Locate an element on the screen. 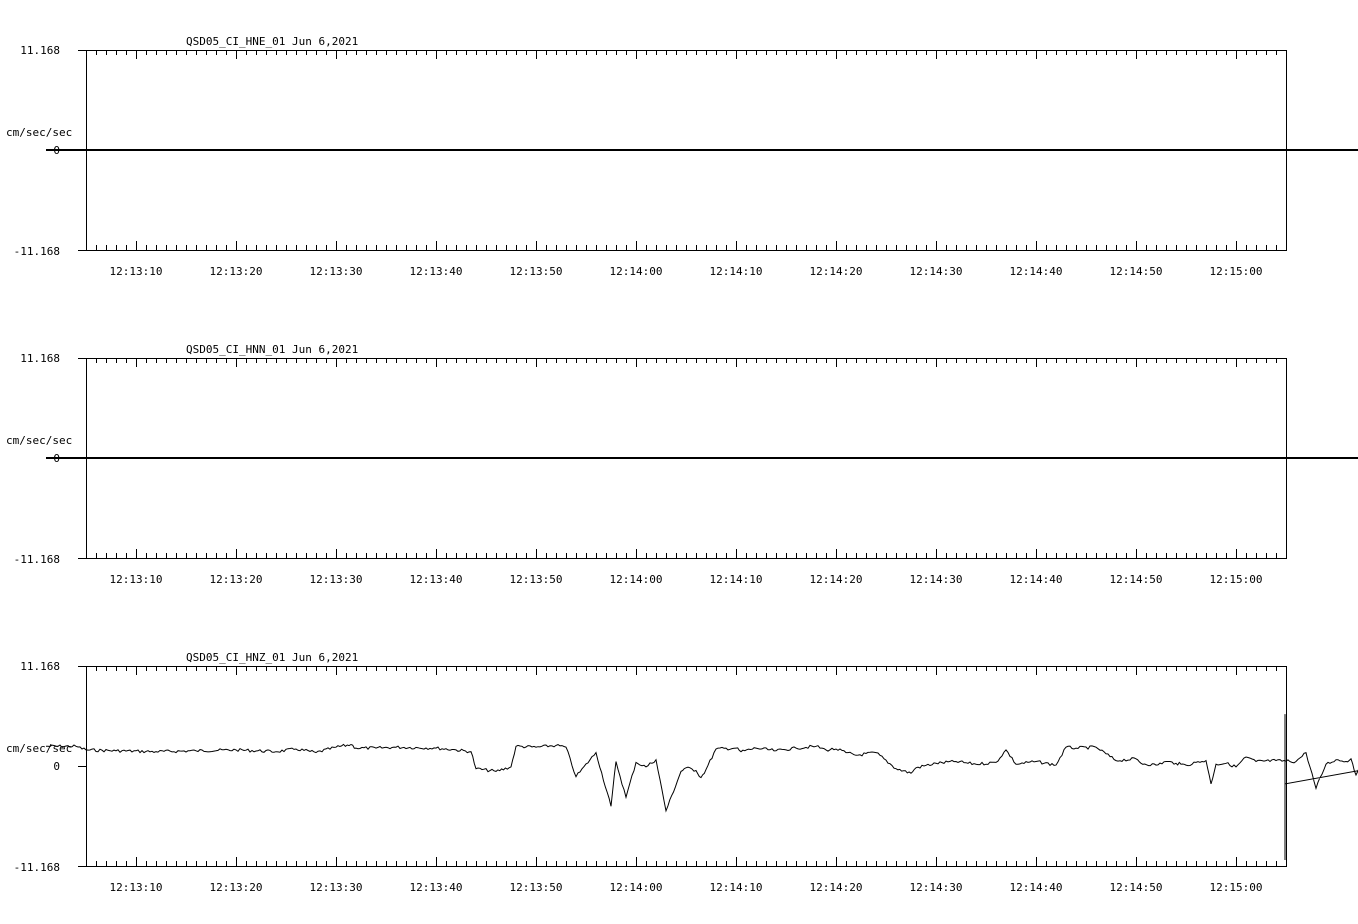  hnz-xtick-label-5: 12:14:00 is located at coordinates (636, 887).